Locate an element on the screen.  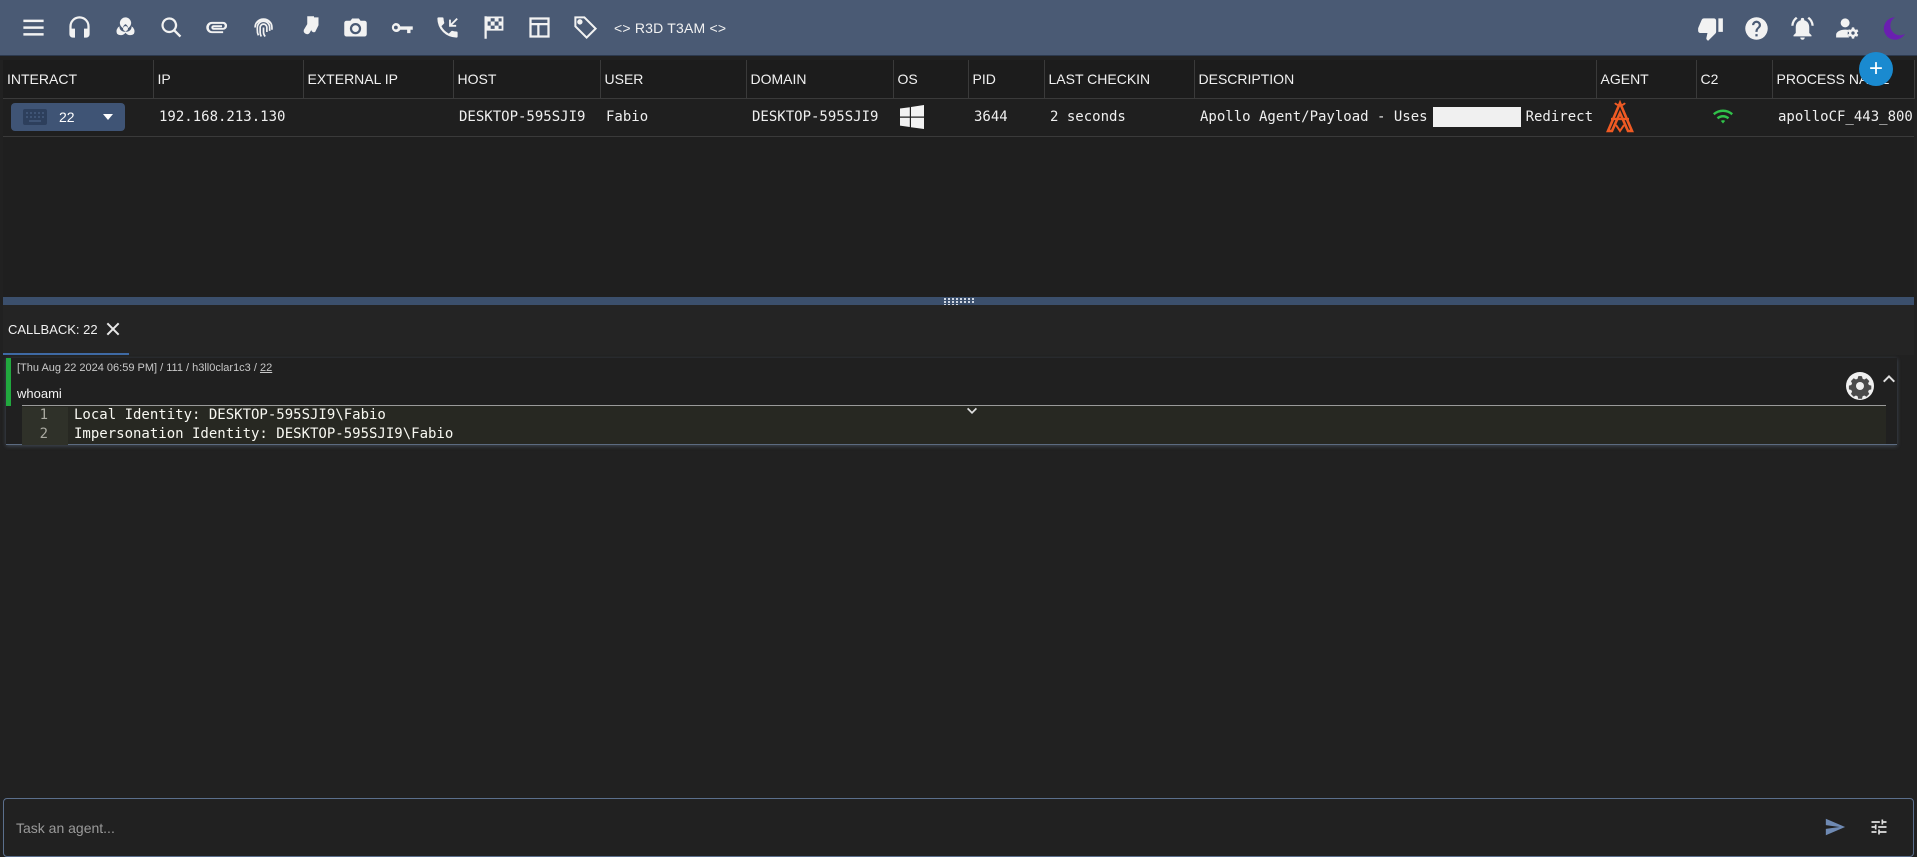
tab-label: CALLBACK: 22 is located at coordinates (53, 329).